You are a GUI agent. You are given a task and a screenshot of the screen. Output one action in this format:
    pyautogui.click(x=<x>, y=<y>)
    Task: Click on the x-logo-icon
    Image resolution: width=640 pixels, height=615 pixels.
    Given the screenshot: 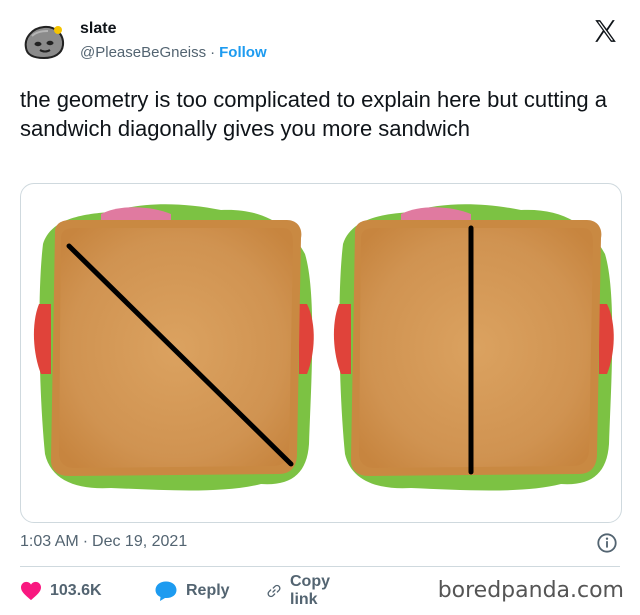 What is the action you would take?
    pyautogui.click(x=605, y=31)
    